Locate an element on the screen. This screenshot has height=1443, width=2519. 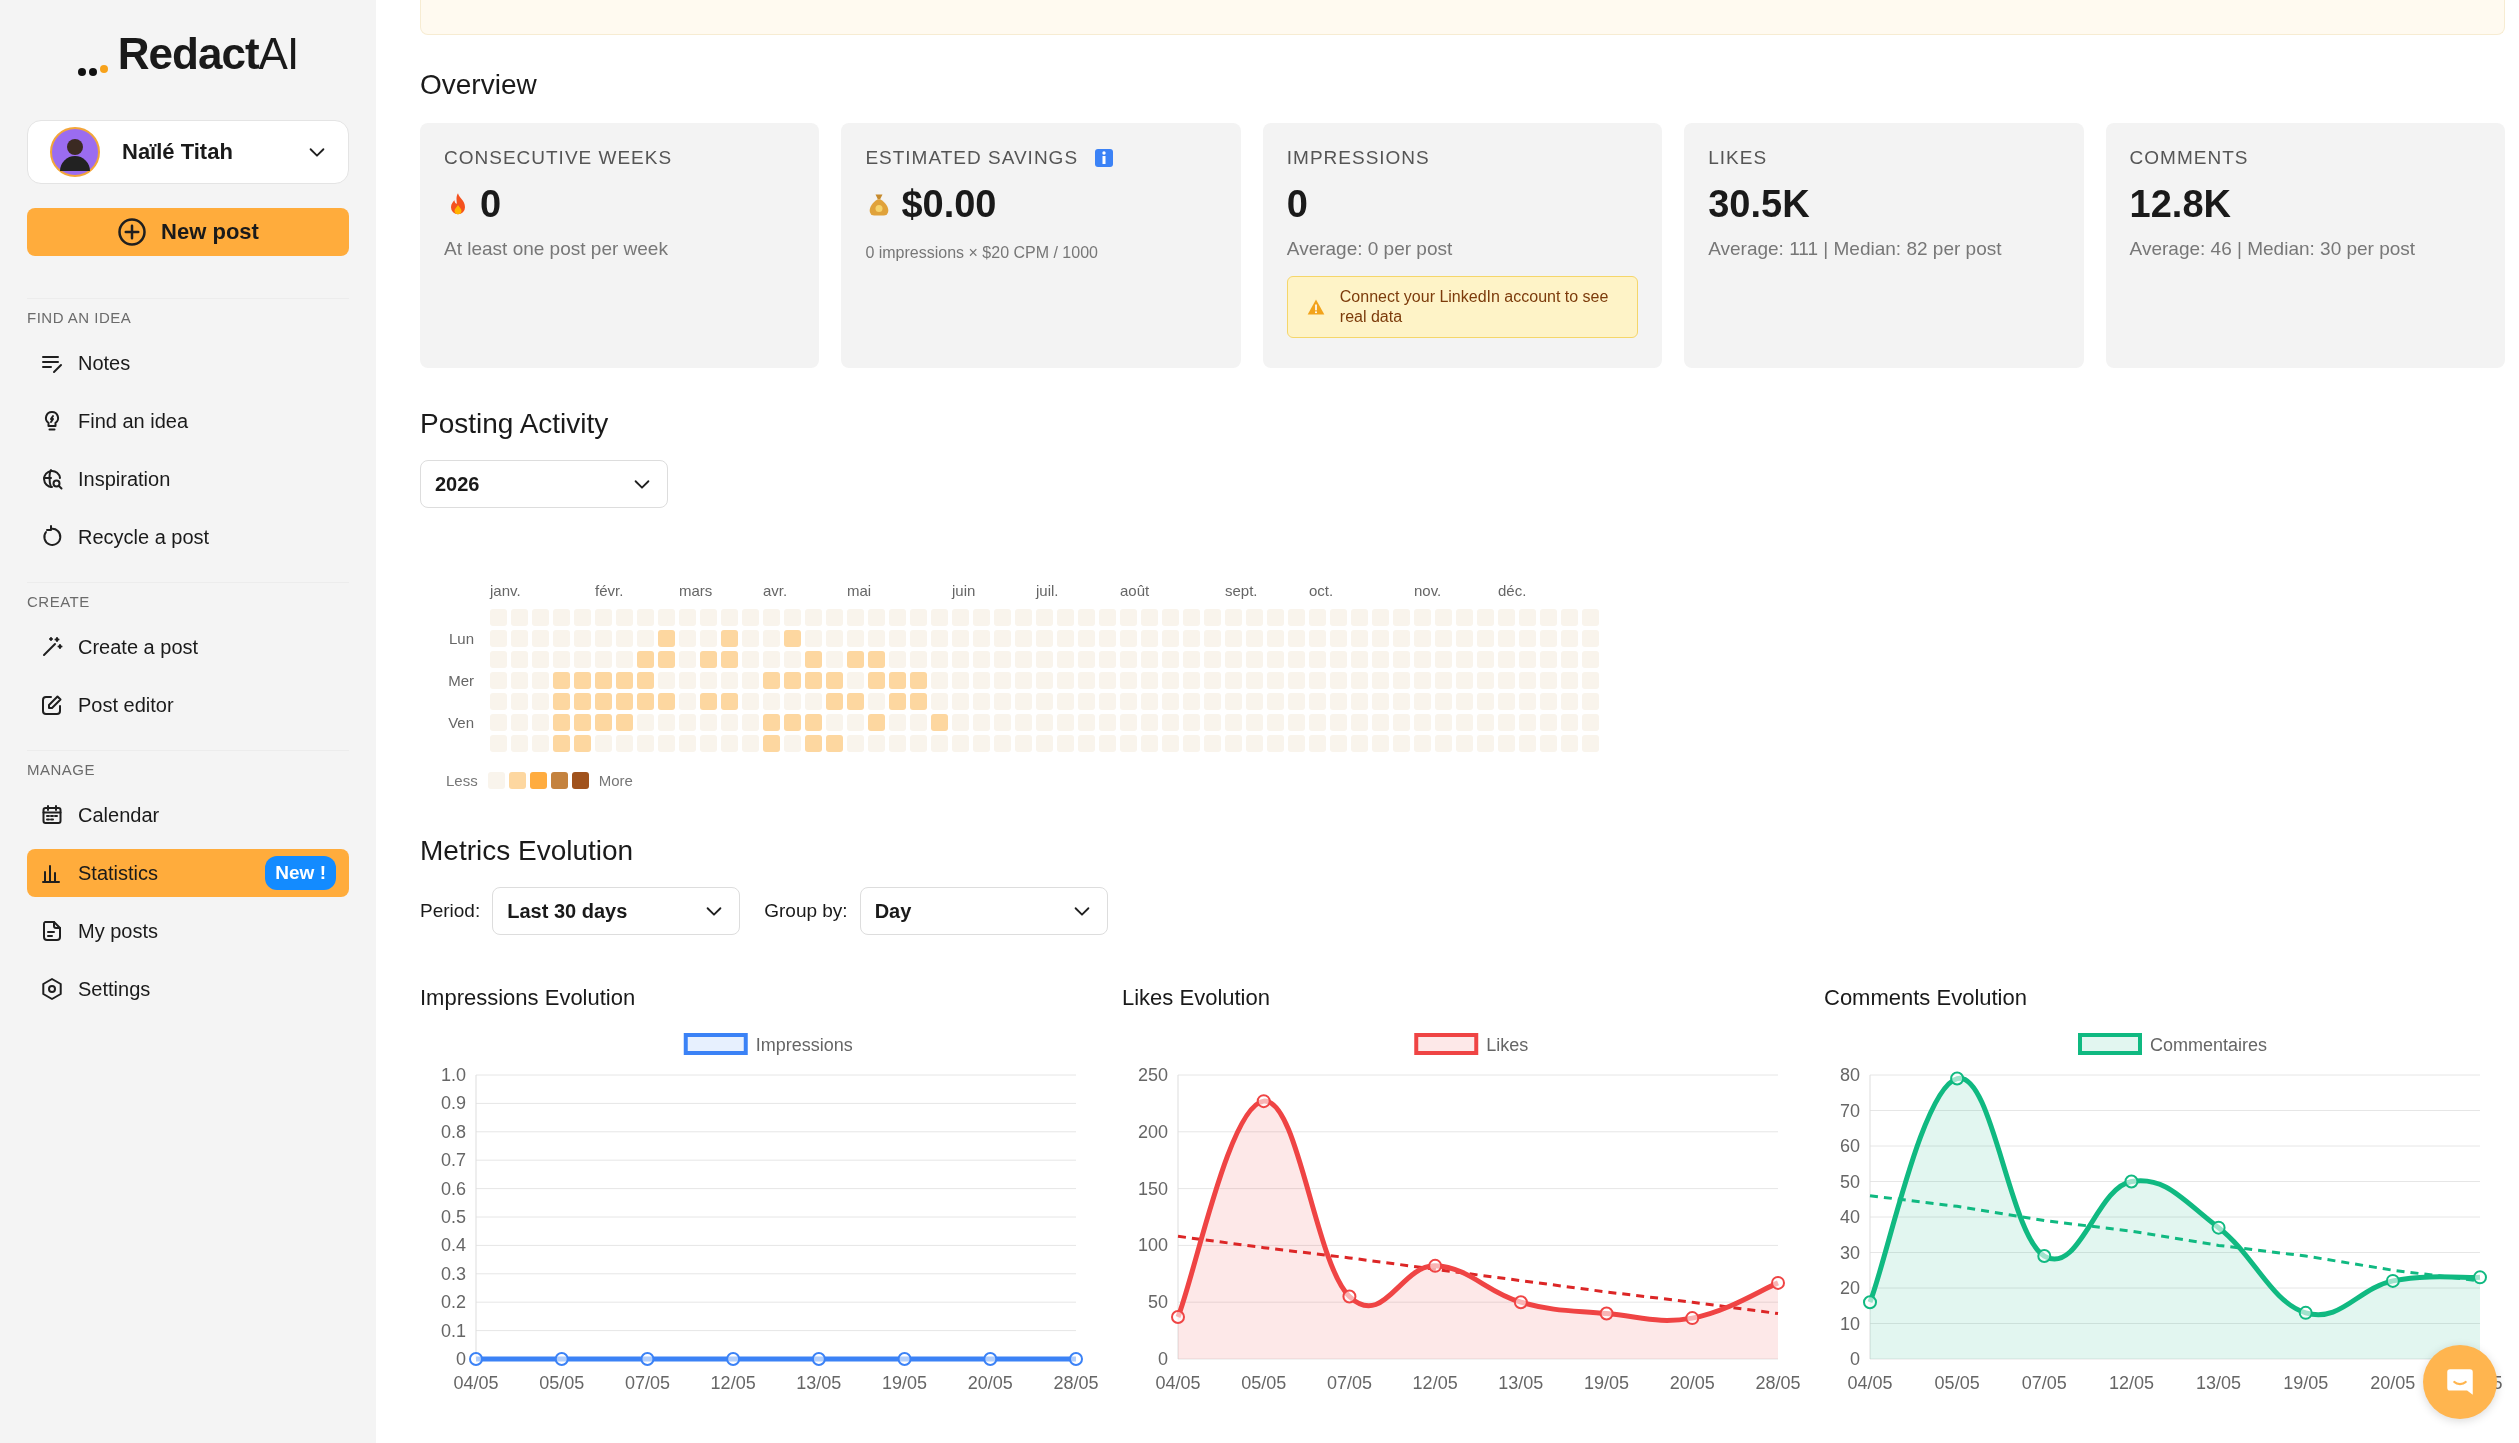
card-subtitle: Average: 111 | Median: 82 per post is located at coordinates (1855, 249).